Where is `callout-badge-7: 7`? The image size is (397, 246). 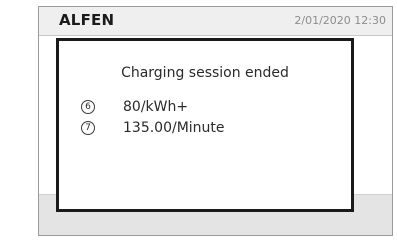
callout-badge-7: 7 is located at coordinates (88, 128).